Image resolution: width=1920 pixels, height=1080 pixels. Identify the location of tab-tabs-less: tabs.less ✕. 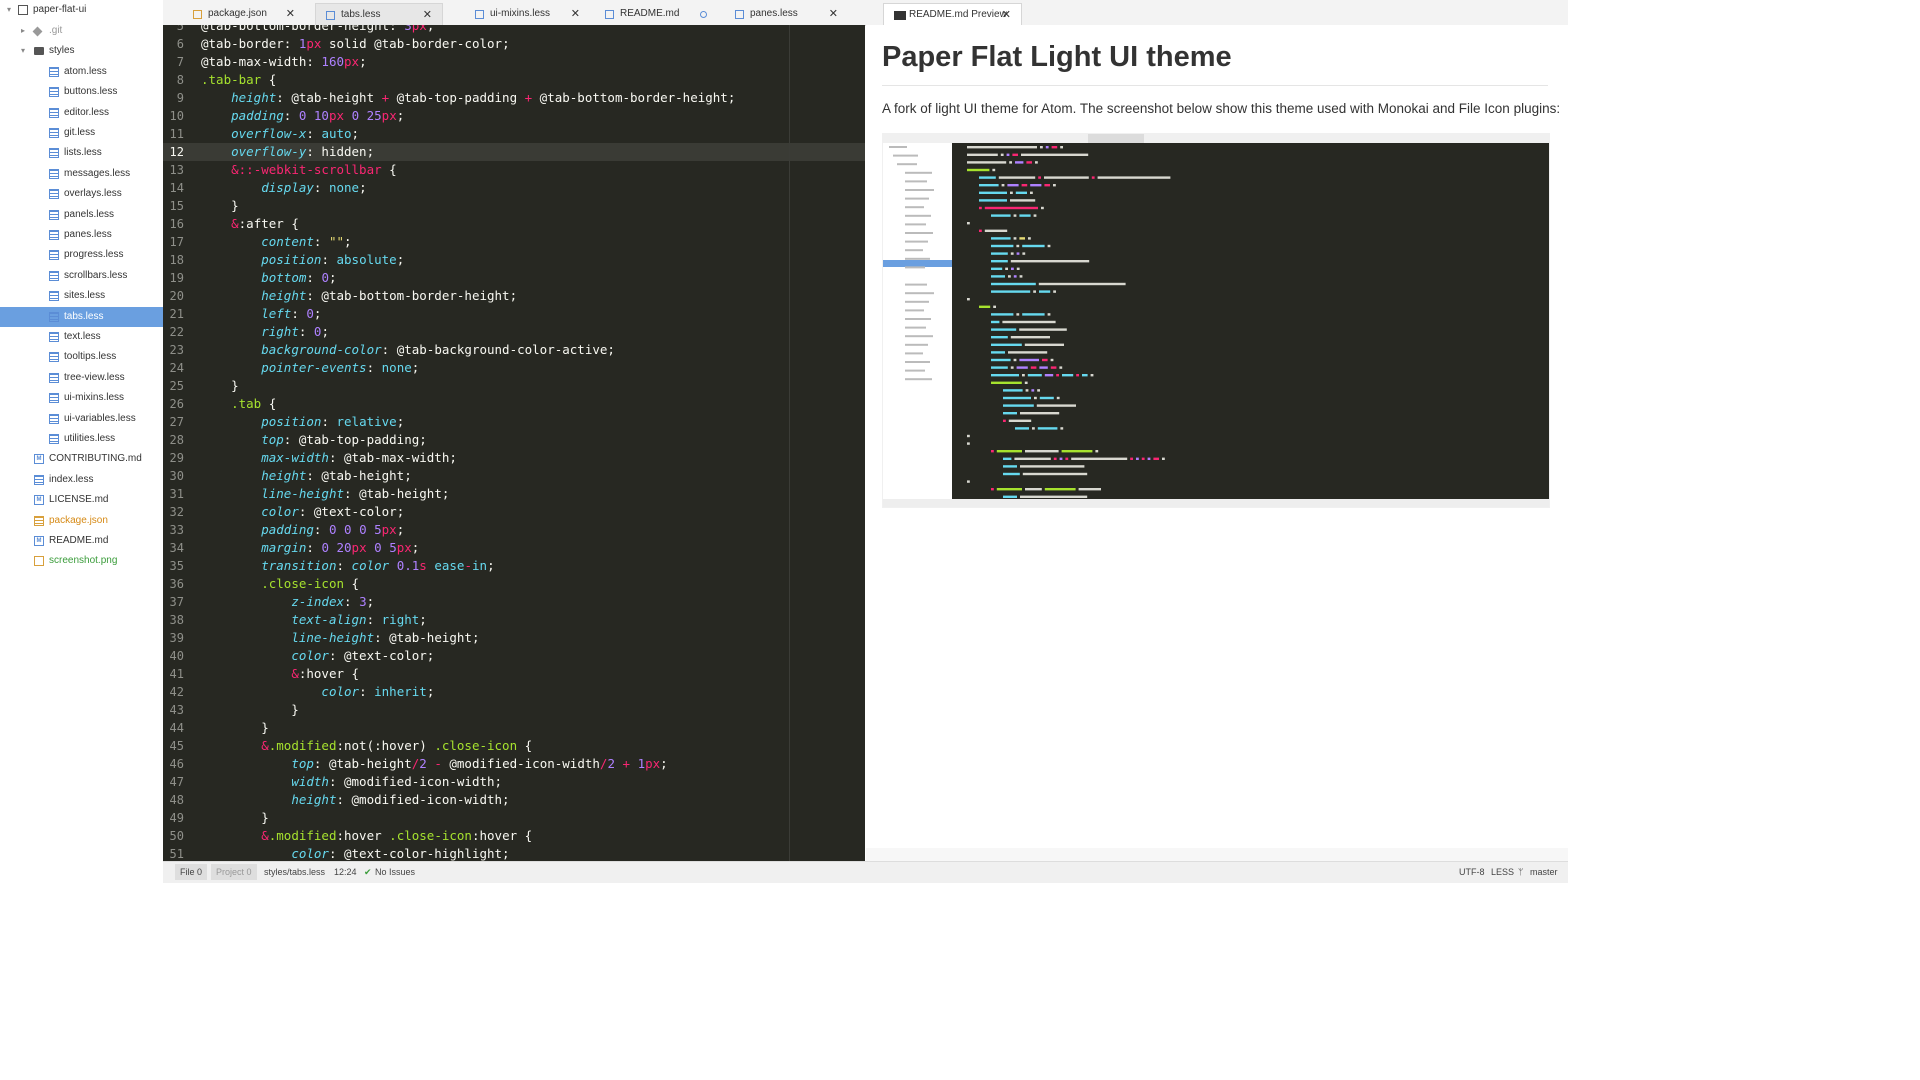
(379, 14).